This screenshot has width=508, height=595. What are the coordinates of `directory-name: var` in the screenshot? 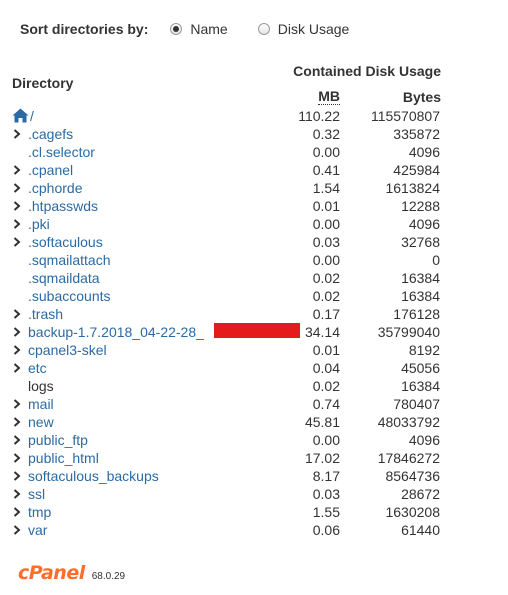 It's located at (37, 530).